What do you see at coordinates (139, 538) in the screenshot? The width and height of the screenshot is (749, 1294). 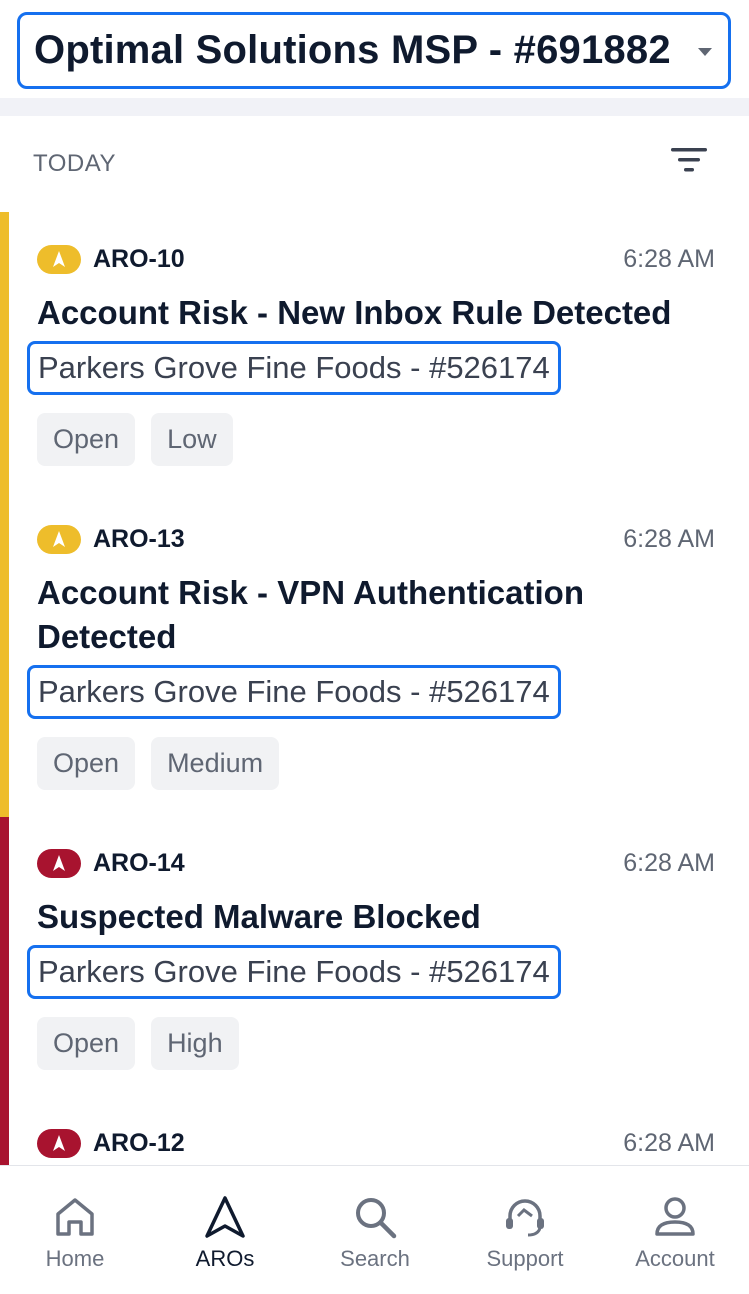 I see `aro-id: ARO-13` at bounding box center [139, 538].